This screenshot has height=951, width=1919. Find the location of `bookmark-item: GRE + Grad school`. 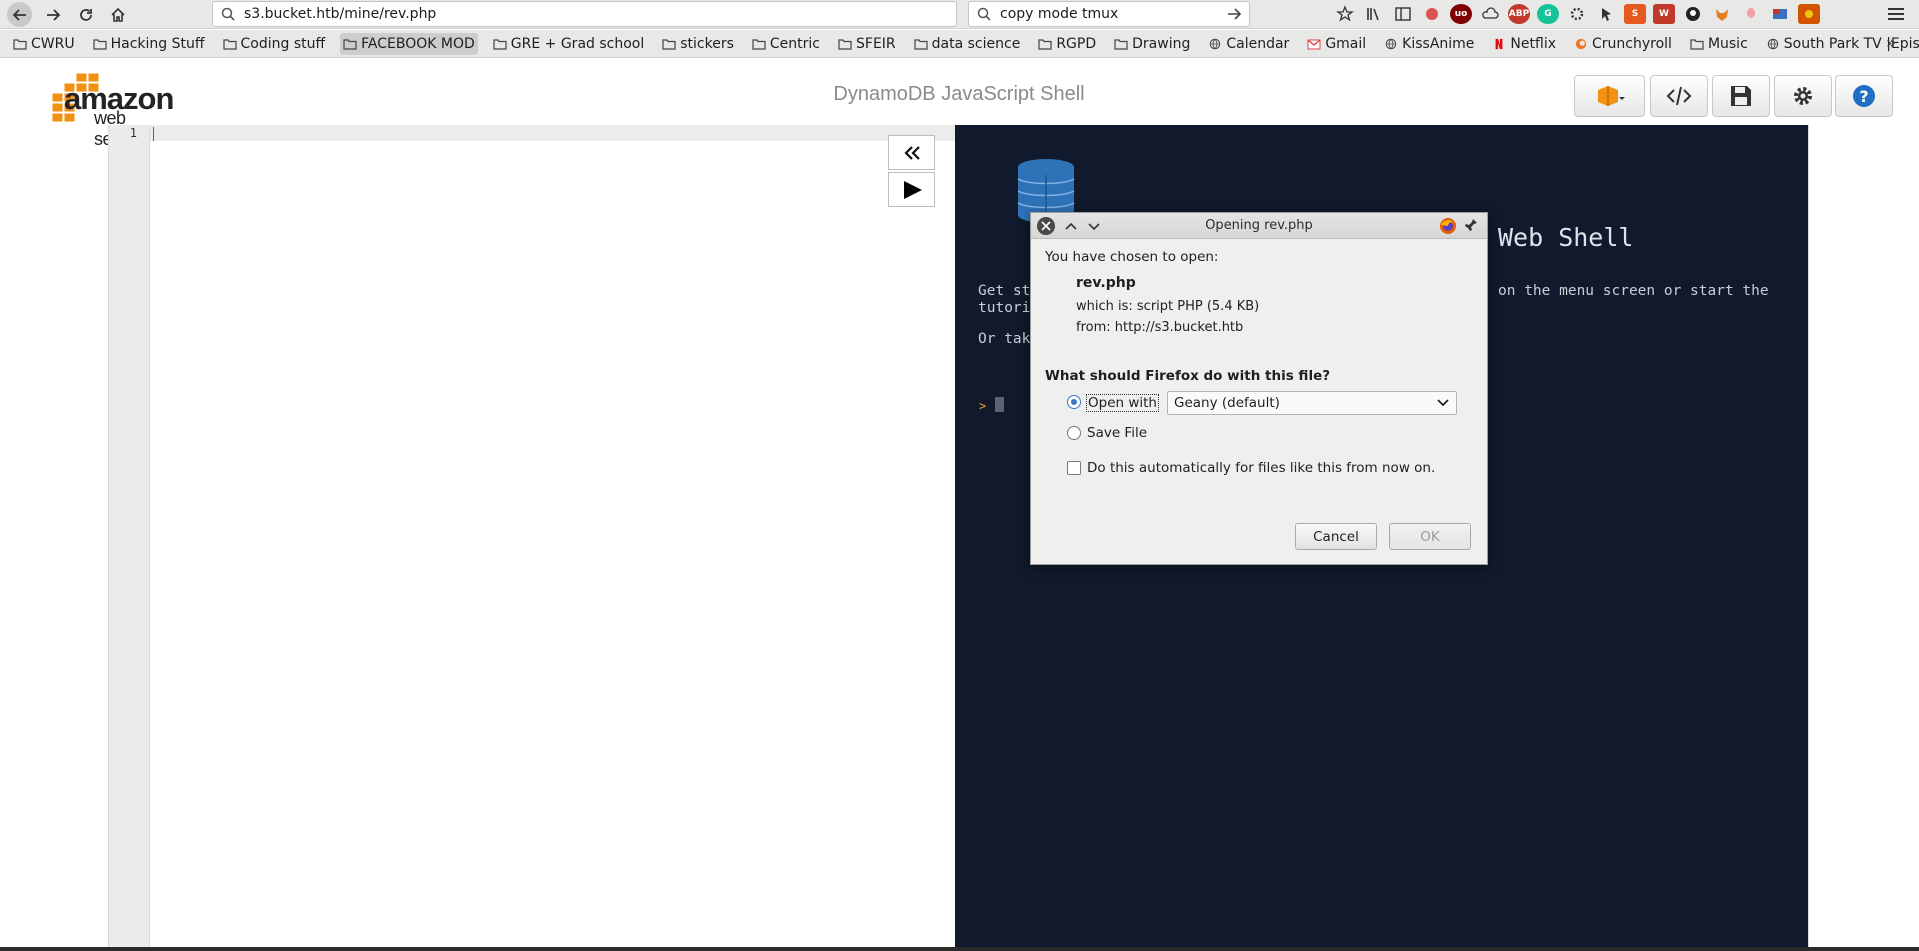

bookmark-item: GRE + Grad school is located at coordinates (568, 44).